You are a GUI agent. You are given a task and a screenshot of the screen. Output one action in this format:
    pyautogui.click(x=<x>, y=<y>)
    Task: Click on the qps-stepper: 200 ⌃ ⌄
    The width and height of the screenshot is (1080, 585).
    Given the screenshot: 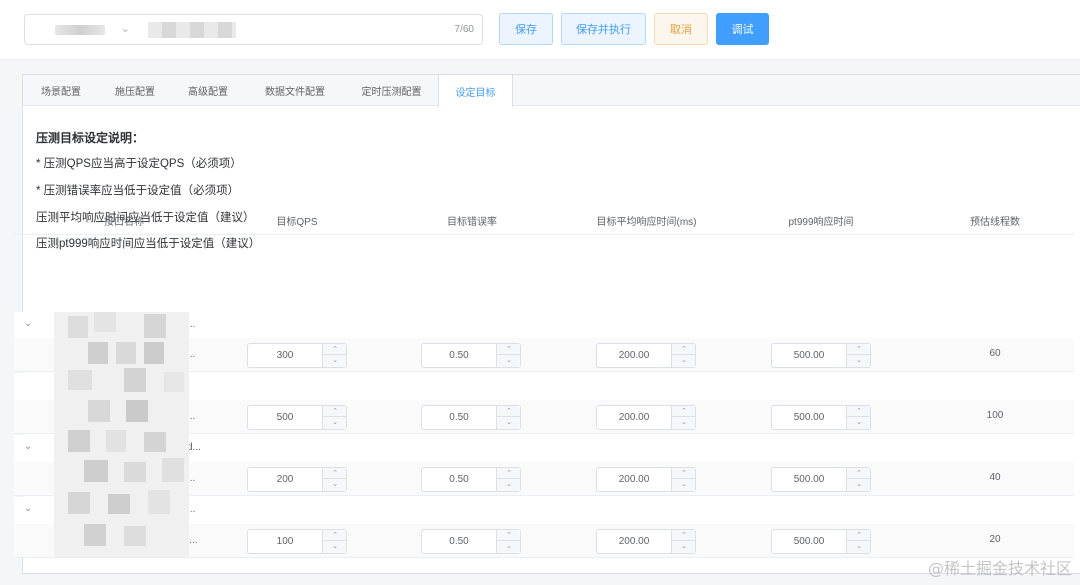 What is the action you would take?
    pyautogui.click(x=297, y=479)
    